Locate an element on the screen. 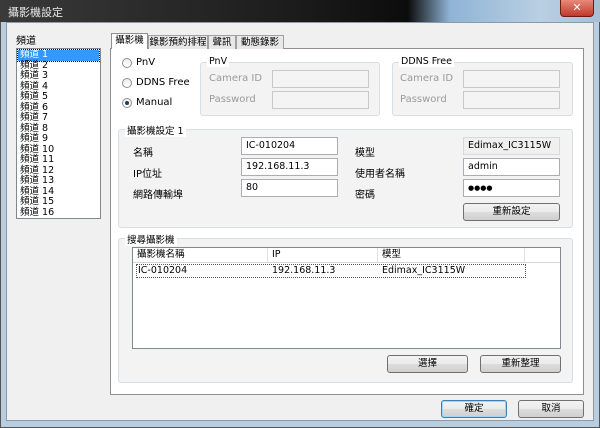 Image resolution: width=600 pixels, height=428 pixels. ip-input: 192.168.11.3 is located at coordinates (289, 167).